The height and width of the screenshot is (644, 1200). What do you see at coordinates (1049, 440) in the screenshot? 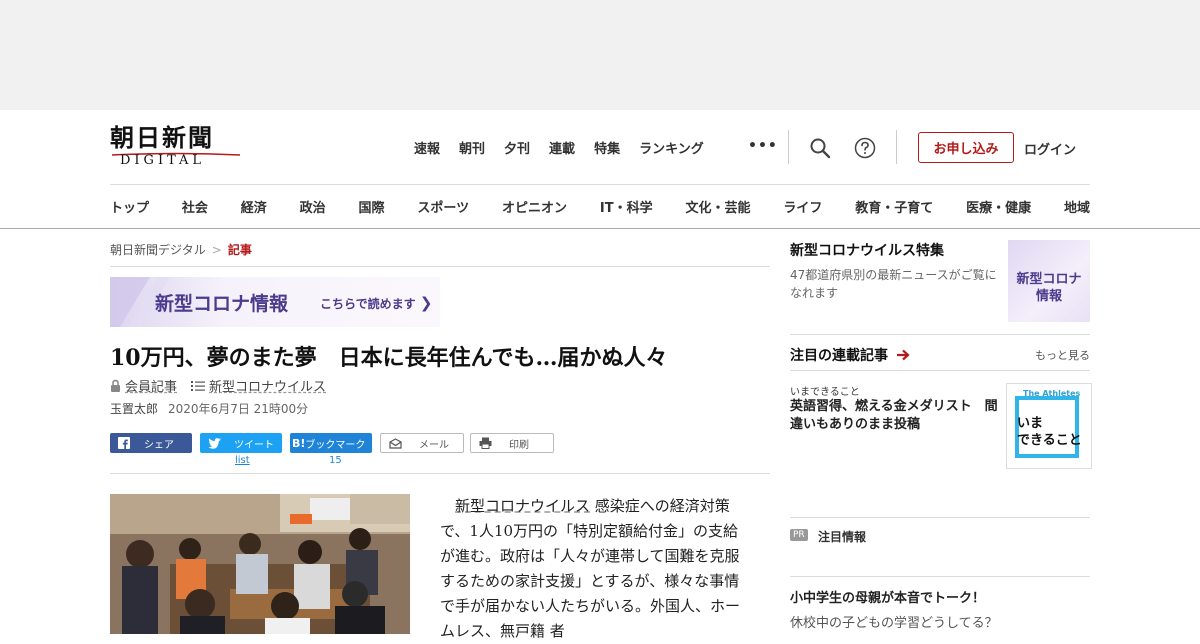
I see `series-thumb-line2: できること` at bounding box center [1049, 440].